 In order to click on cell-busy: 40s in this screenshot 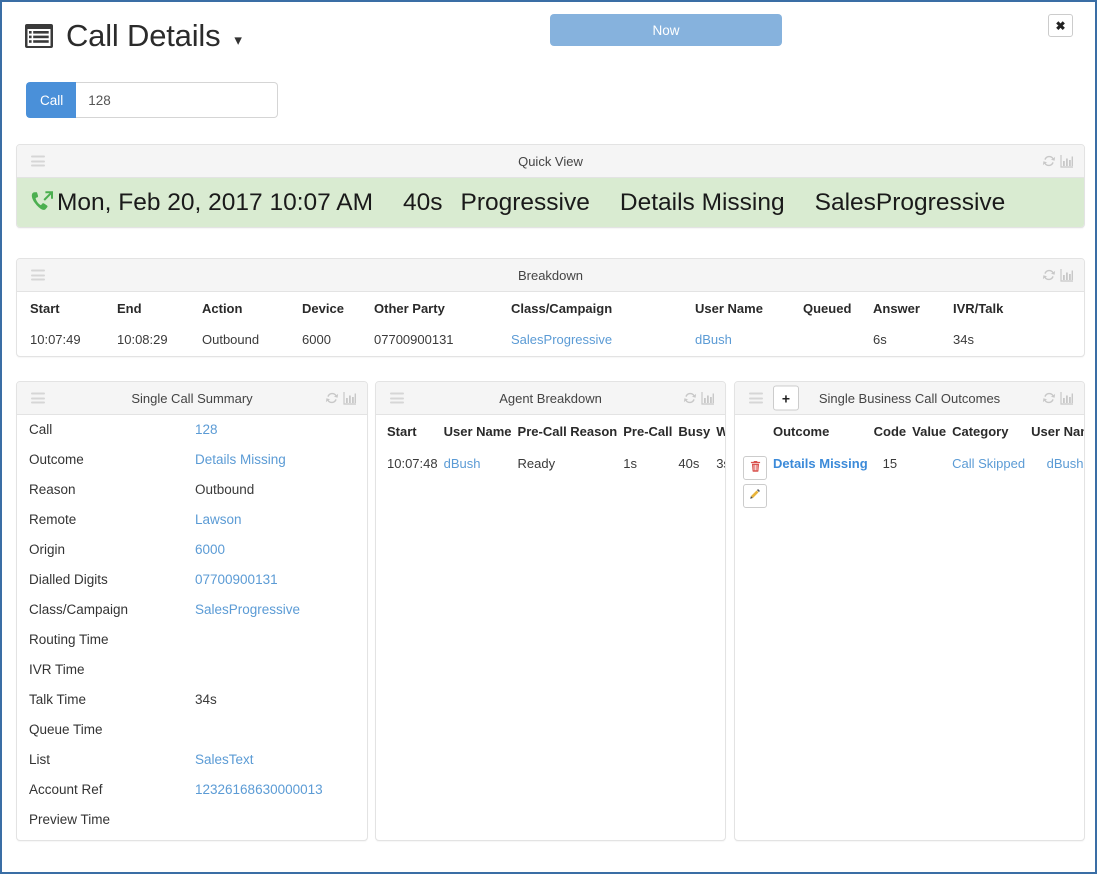, I will do `click(689, 463)`.